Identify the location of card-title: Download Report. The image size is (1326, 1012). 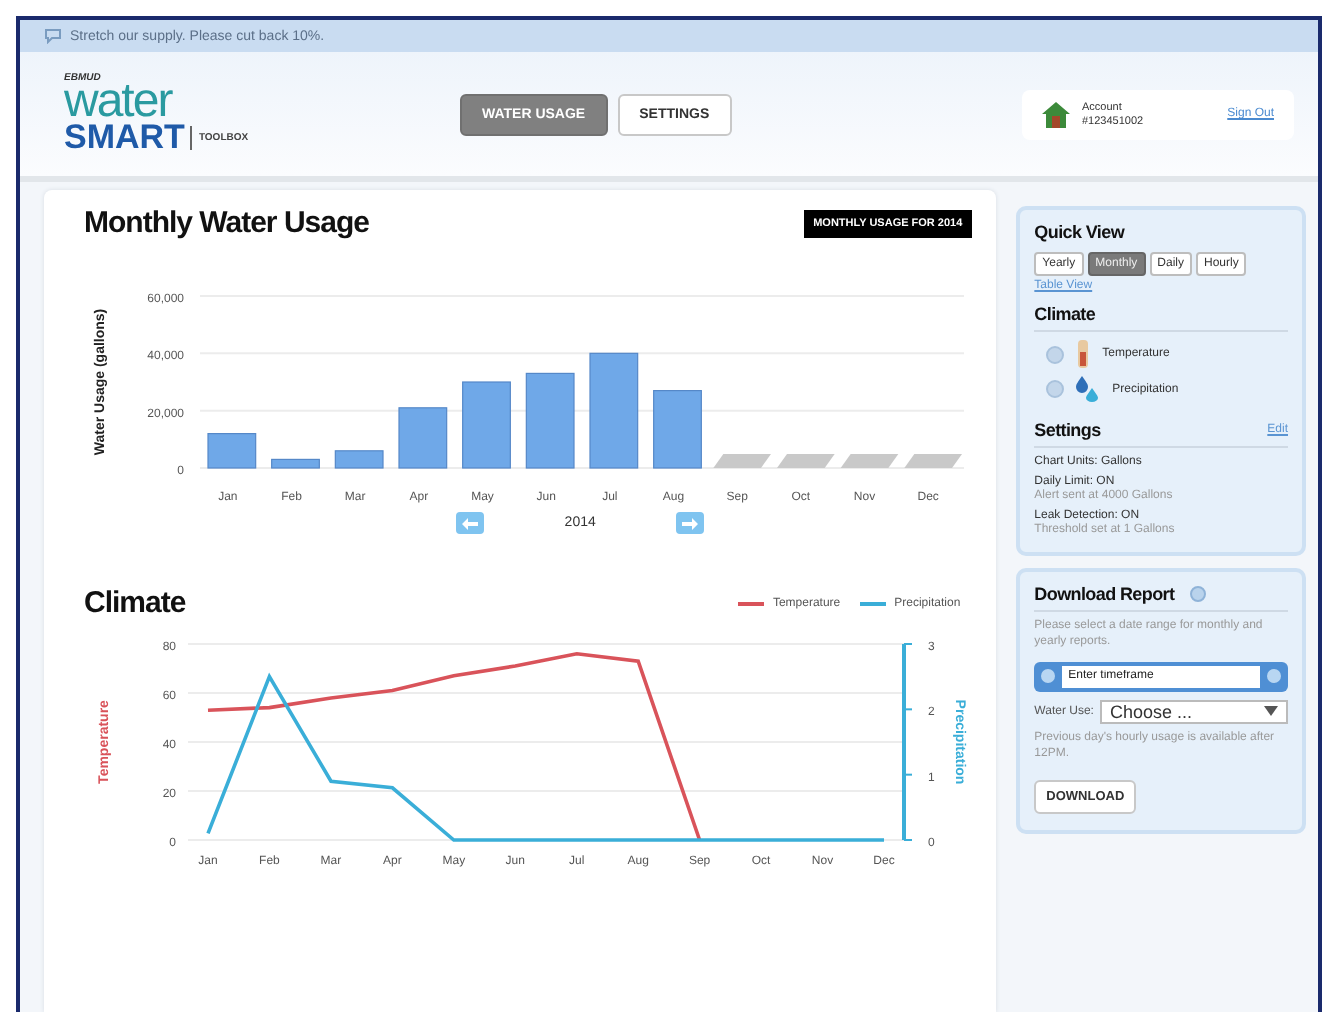
(1104, 594).